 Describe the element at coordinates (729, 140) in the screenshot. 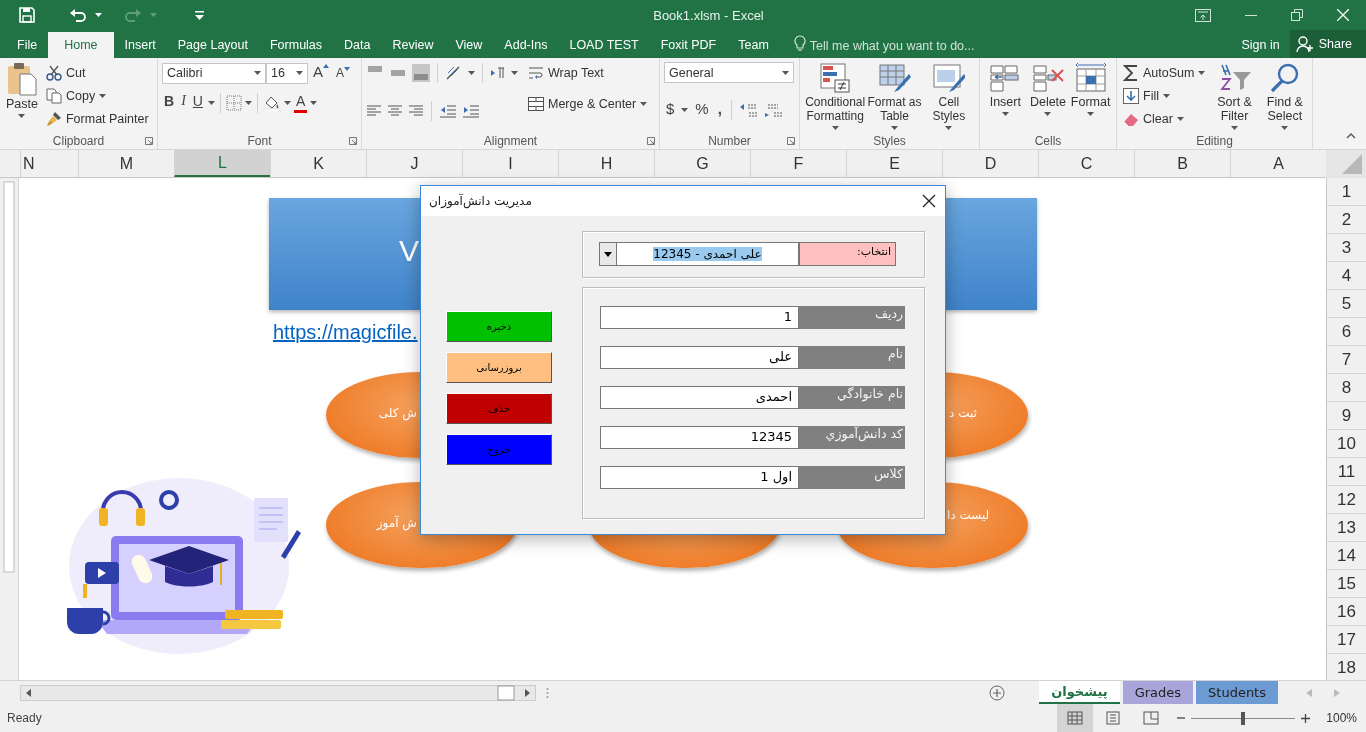

I see `group-label: Number` at that location.